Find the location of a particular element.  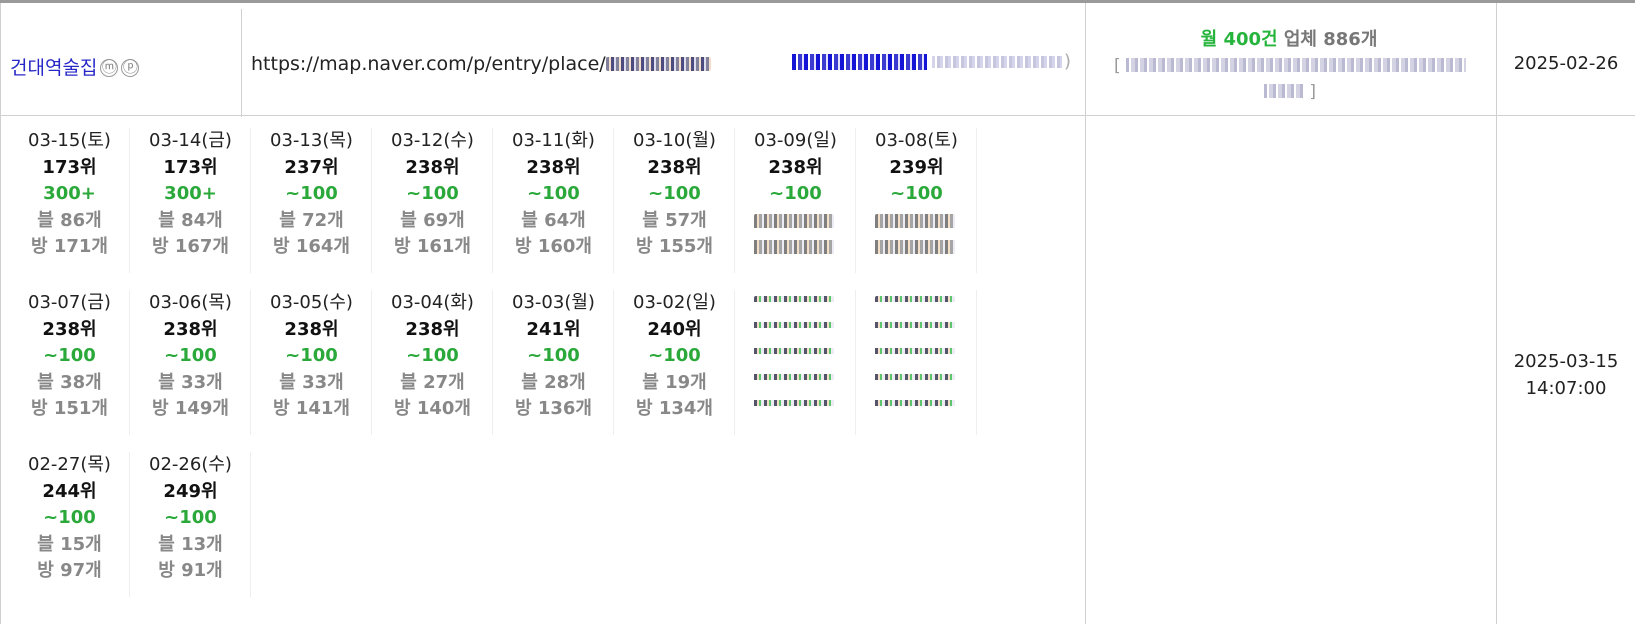

redacted-business-name: ) is located at coordinates (933, 62).